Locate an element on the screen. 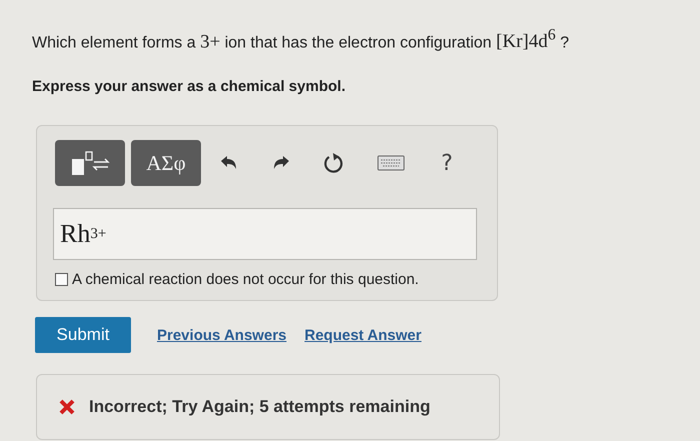 The height and width of the screenshot is (441, 700). cross-icon is located at coordinates (67, 407).